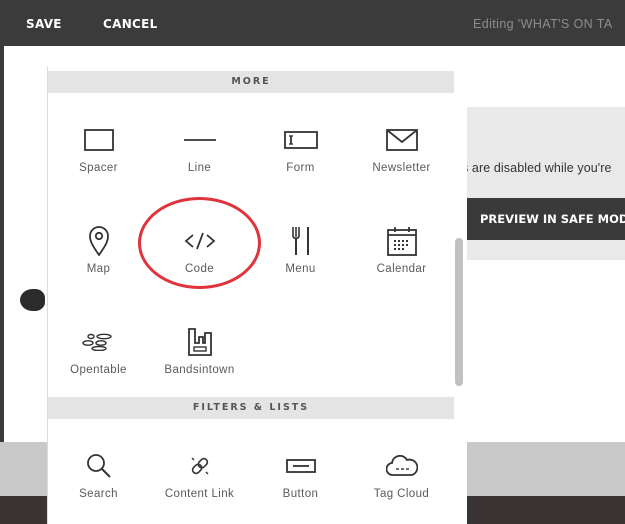 Image resolution: width=625 pixels, height=524 pixels. What do you see at coordinates (98, 159) in the screenshot?
I see `block-spacer: Spacer` at bounding box center [98, 159].